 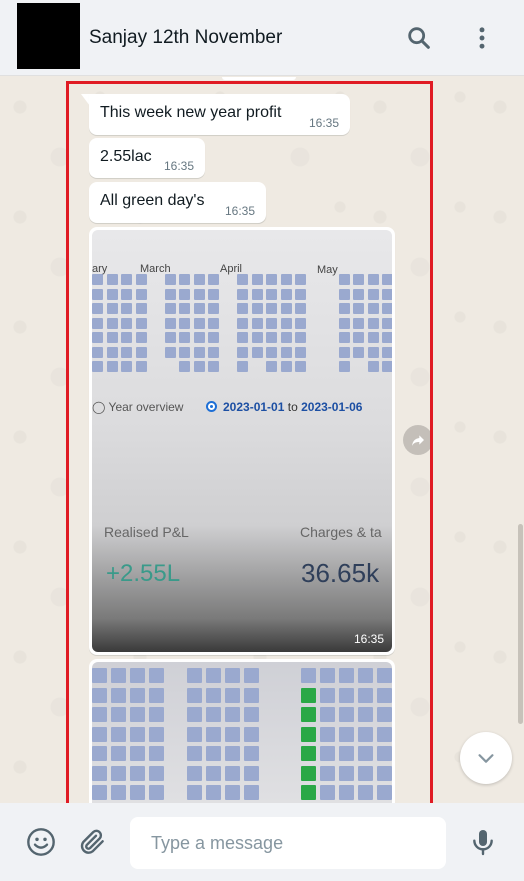 I want to click on image-message, so click(x=242, y=731).